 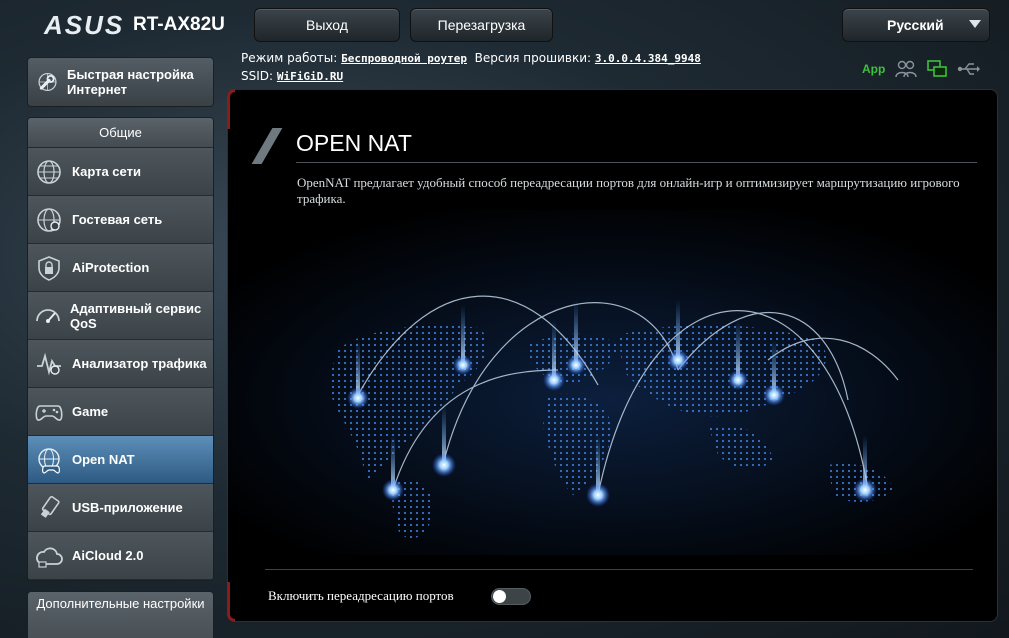 I want to click on sidebar-item-aiprotection: AiProtection, so click(x=120, y=268).